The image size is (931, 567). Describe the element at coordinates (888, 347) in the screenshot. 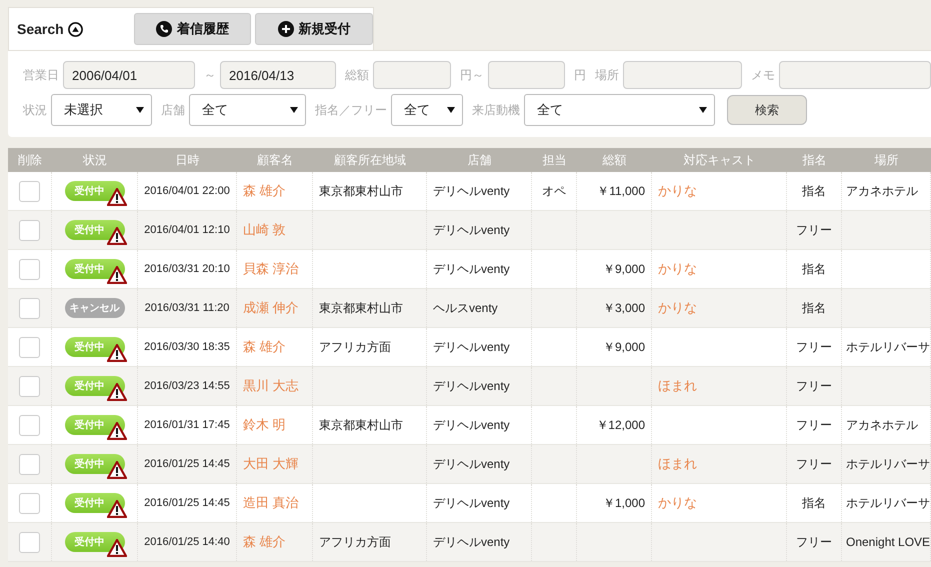

I see `place-cell: ホテルリバーサ` at that location.